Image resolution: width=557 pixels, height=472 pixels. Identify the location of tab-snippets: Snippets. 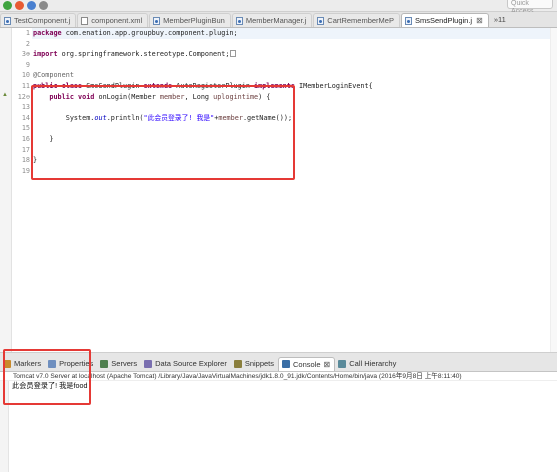
(254, 364).